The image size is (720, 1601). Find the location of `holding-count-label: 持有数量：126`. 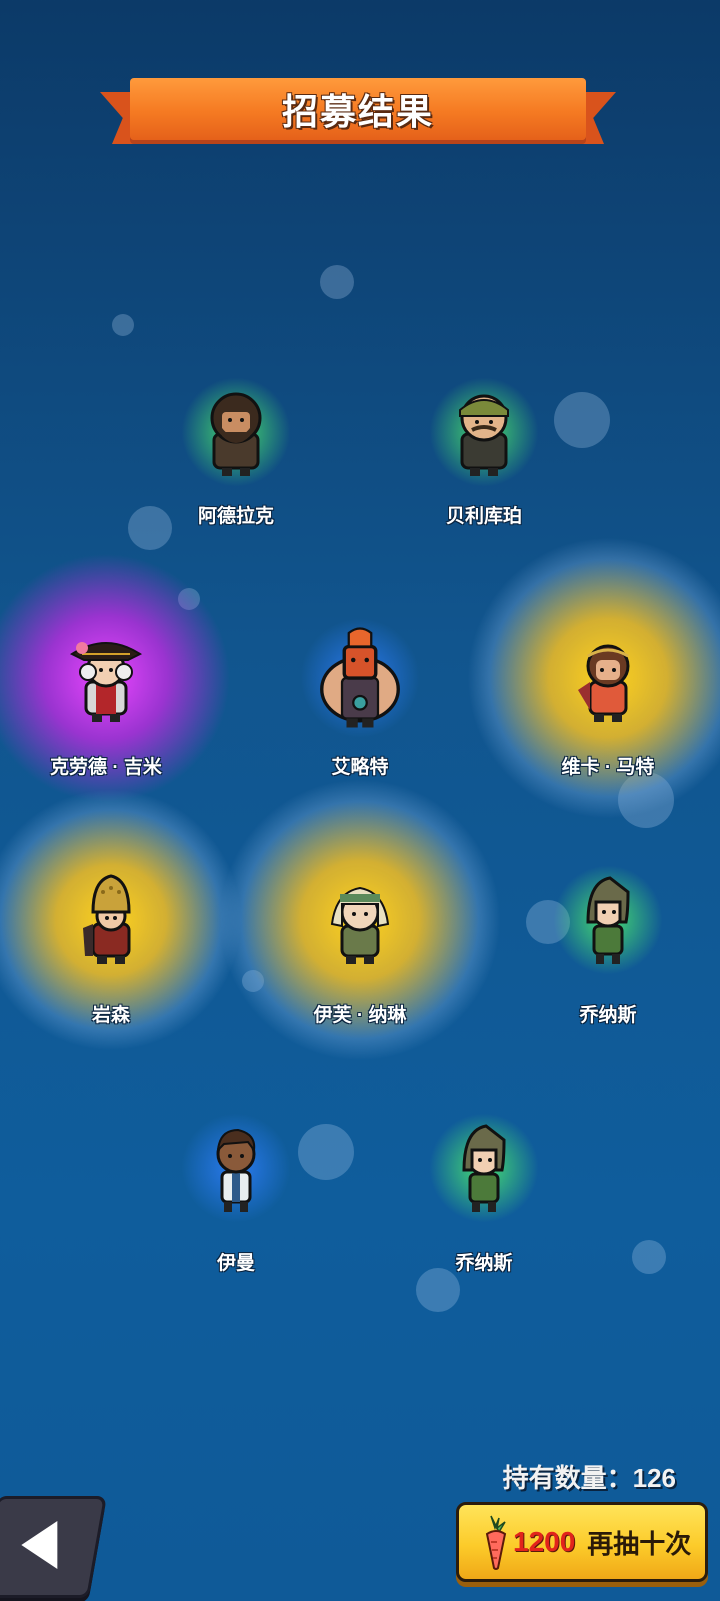

holding-count-label: 持有数量：126 is located at coordinates (589, 1476).